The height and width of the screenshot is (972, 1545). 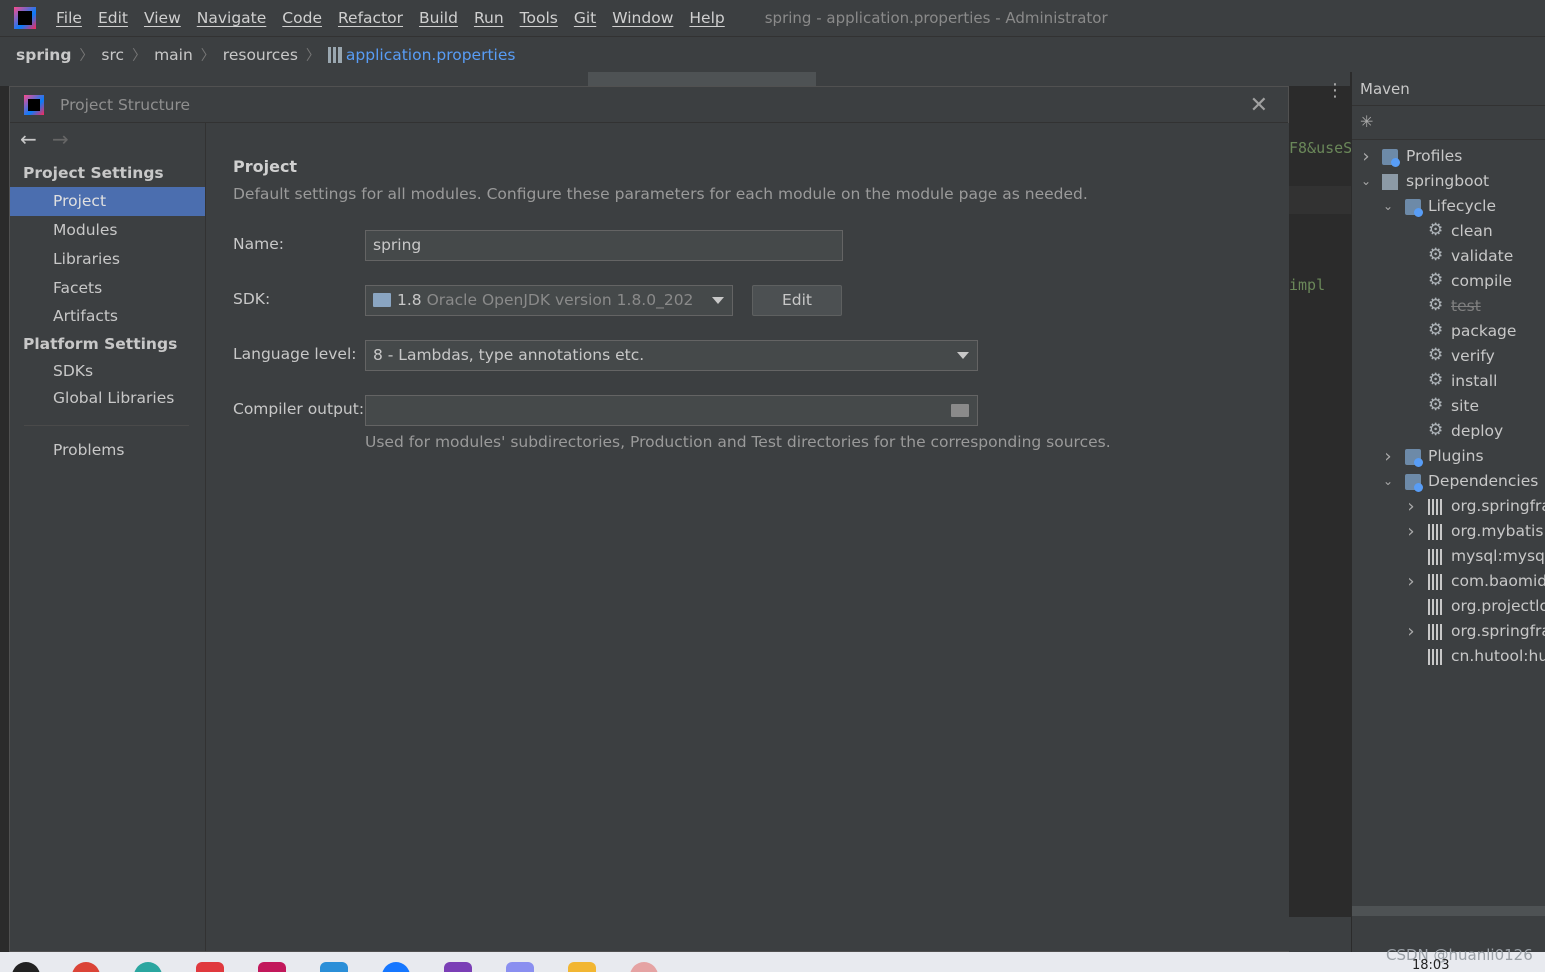 What do you see at coordinates (86, 967) in the screenshot?
I see `chrome-icon` at bounding box center [86, 967].